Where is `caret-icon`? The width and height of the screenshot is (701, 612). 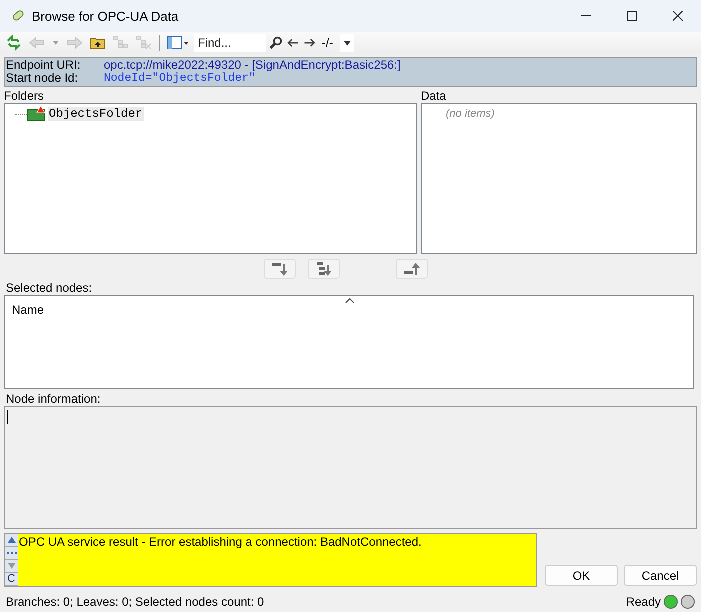
caret-icon is located at coordinates (347, 43).